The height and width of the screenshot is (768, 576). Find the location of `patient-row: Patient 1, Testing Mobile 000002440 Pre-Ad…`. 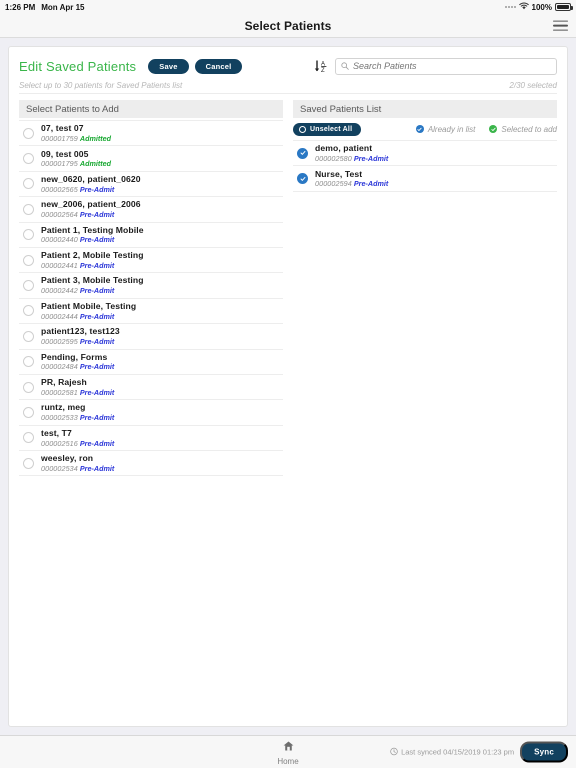

patient-row: Patient 1, Testing Mobile 000002440 Pre-Ad… is located at coordinates (151, 235).